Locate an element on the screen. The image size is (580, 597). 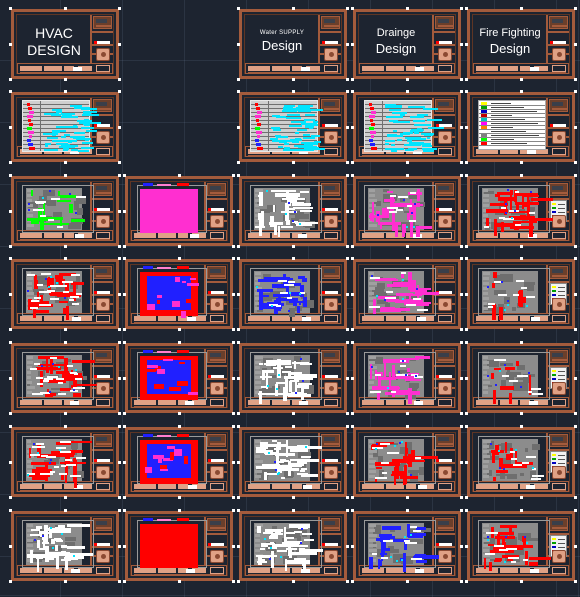
sheet-plan-p14 is located at coordinates (407, 378).